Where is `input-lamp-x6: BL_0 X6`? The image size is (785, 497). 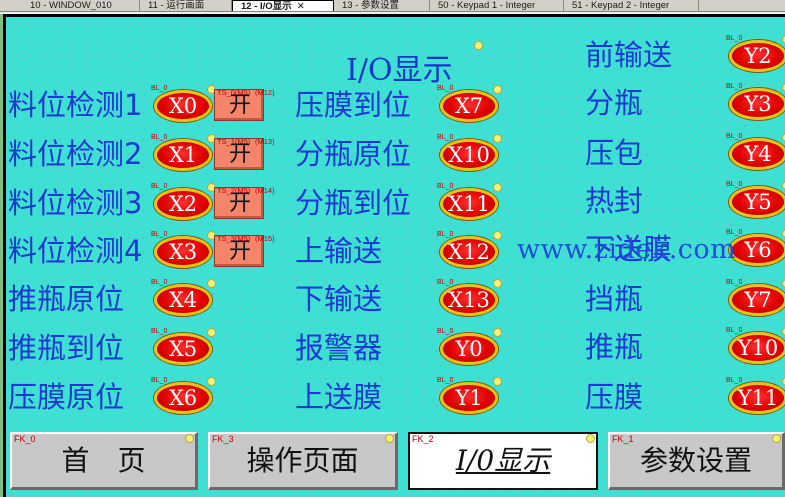
input-lamp-x6: BL_0 X6 is located at coordinates (183, 396).